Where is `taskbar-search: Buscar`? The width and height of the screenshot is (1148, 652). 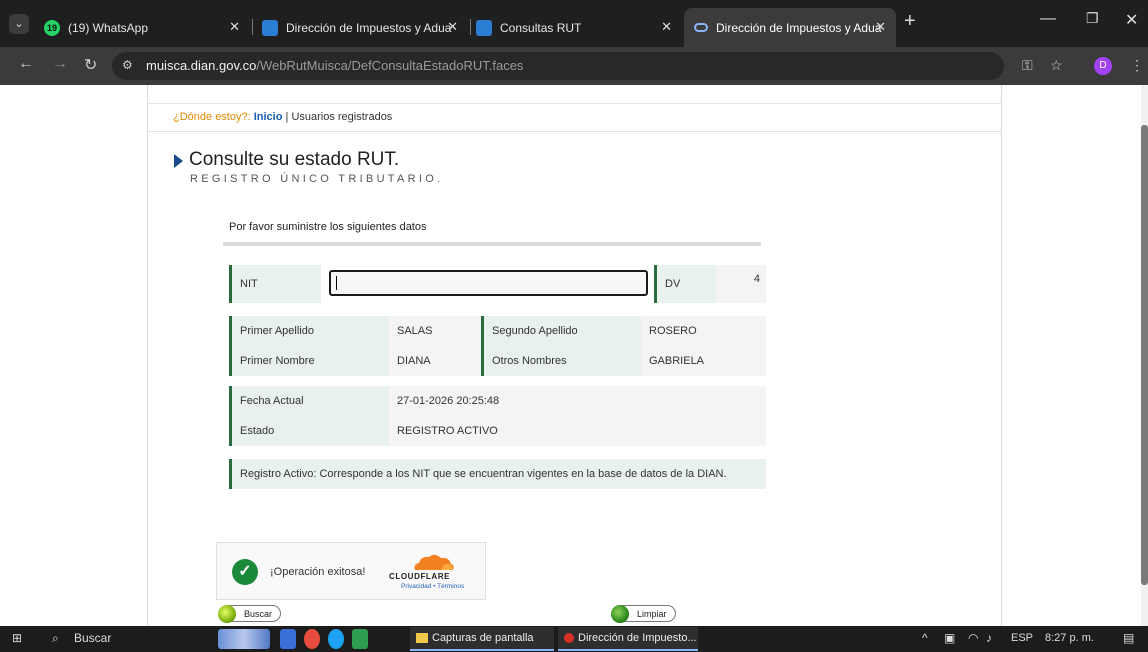
taskbar-search: Buscar is located at coordinates (92, 638).